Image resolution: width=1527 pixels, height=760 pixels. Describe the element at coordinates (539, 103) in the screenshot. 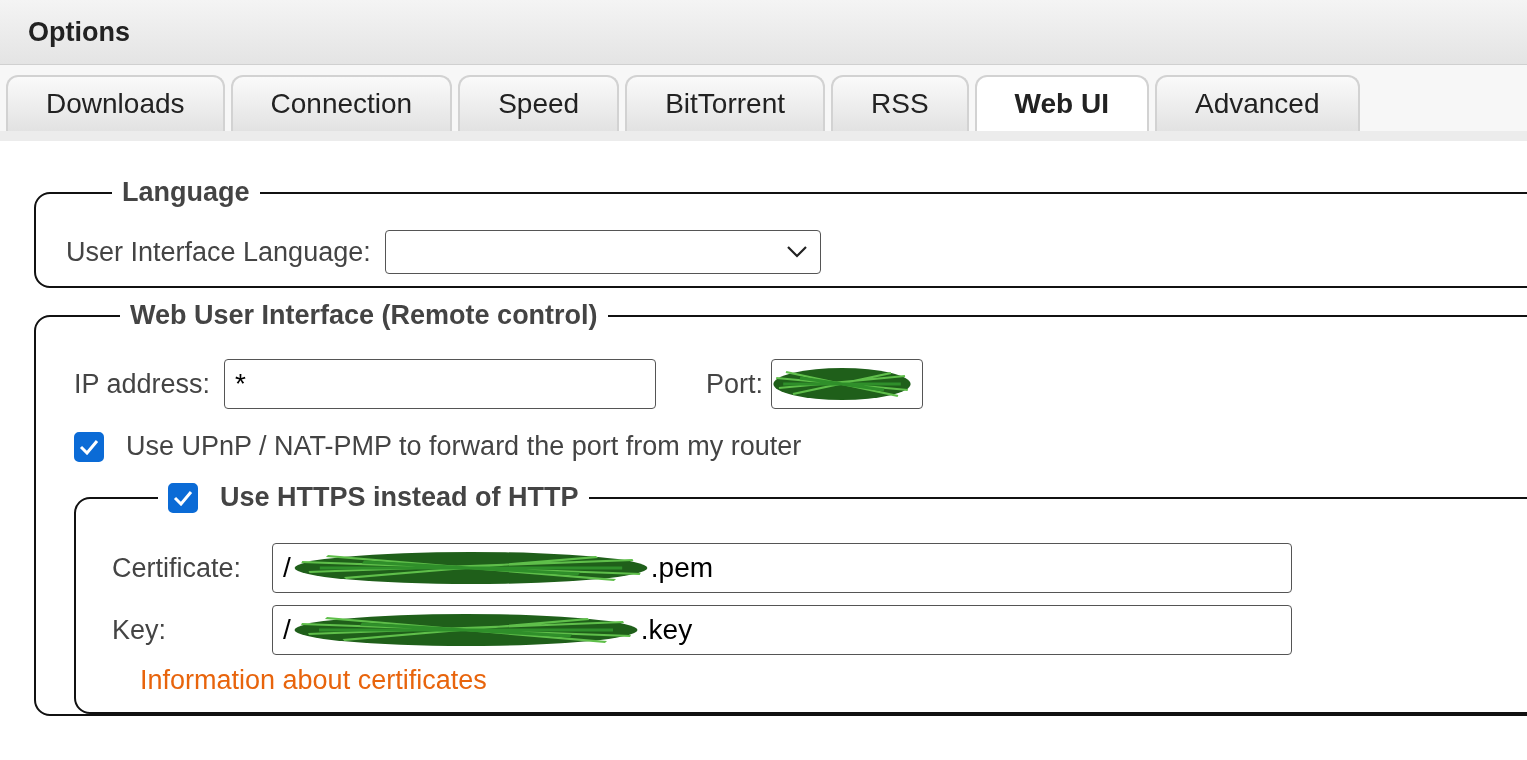

I see `tab: Speed` at that location.